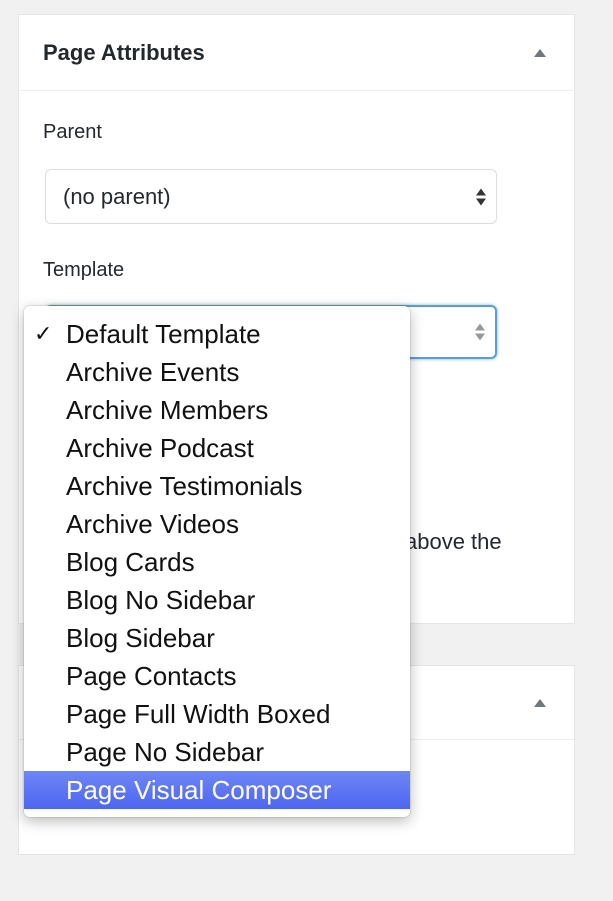 This screenshot has width=613, height=901. What do you see at coordinates (217, 486) in the screenshot?
I see `template-option: Archive Testimonials` at bounding box center [217, 486].